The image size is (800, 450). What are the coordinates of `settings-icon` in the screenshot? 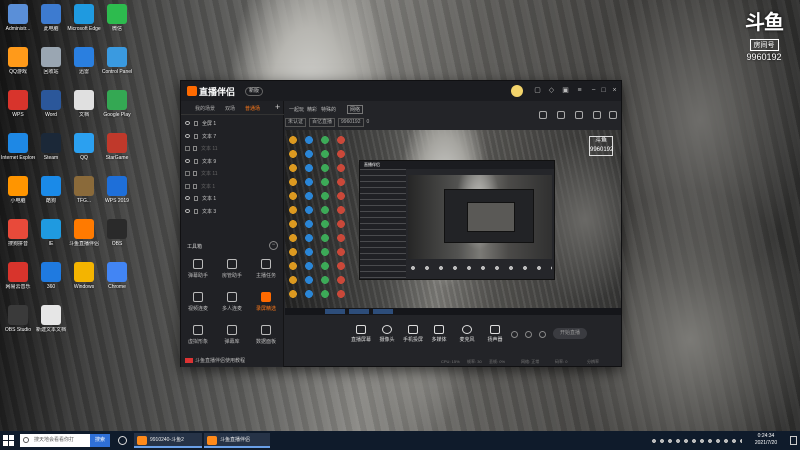 It's located at (579, 115).